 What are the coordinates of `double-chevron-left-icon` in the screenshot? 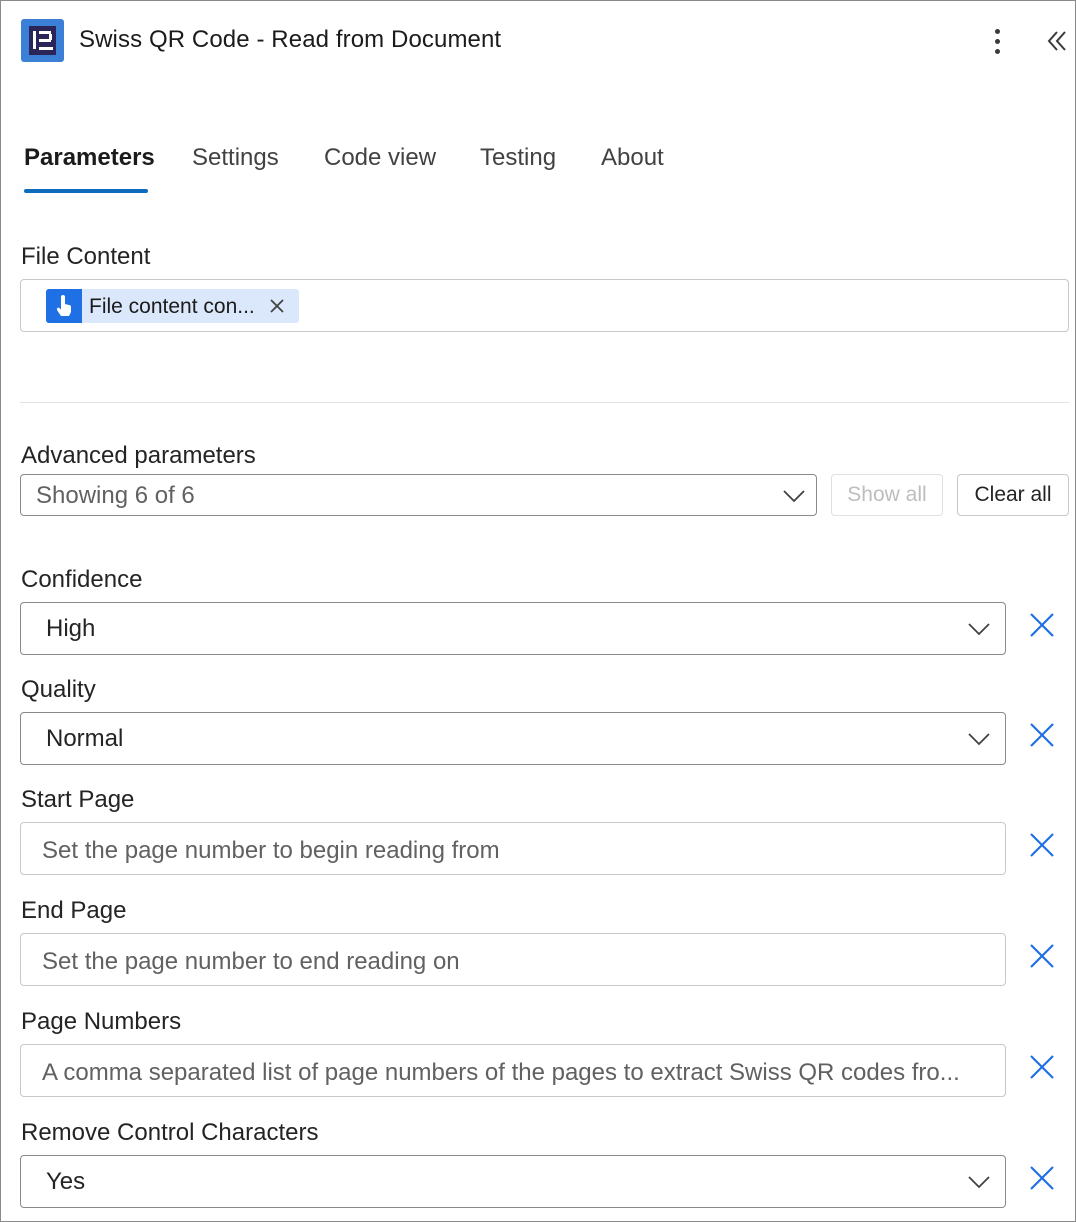 It's located at (1058, 41).